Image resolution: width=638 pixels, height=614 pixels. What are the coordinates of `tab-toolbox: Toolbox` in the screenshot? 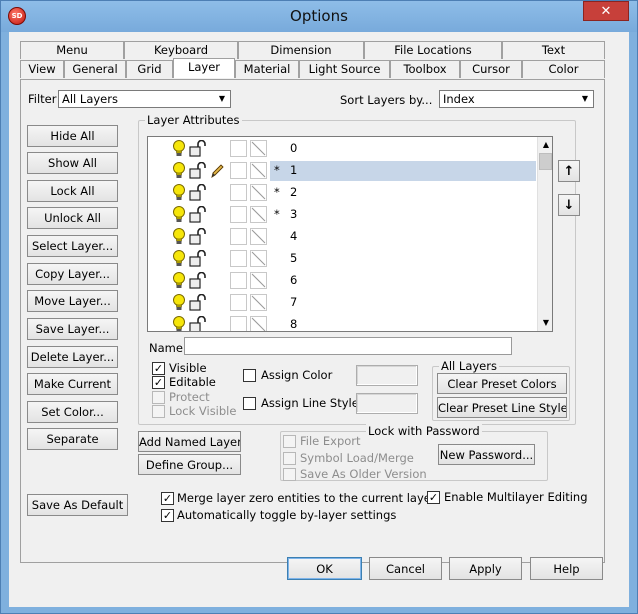 It's located at (425, 69).